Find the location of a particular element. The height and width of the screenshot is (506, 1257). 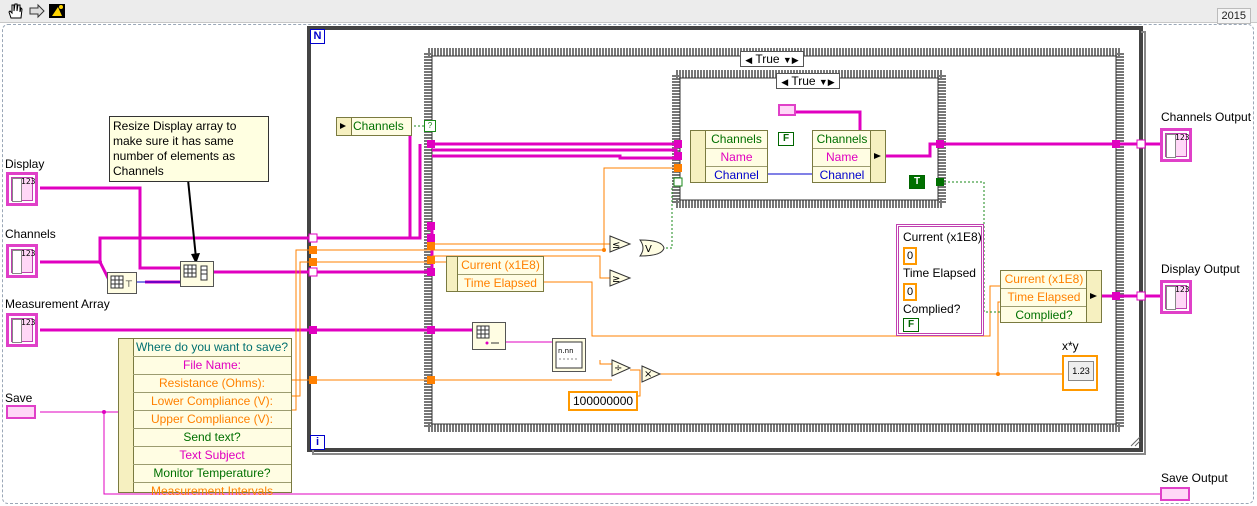

loop-count-terminal: N is located at coordinates (317, 36).